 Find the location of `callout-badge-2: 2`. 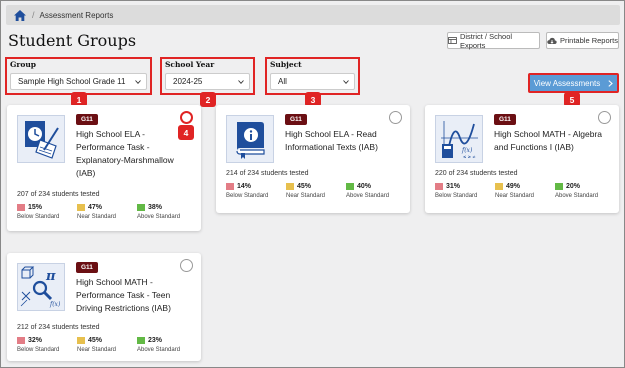

callout-badge-2: 2 is located at coordinates (208, 99).